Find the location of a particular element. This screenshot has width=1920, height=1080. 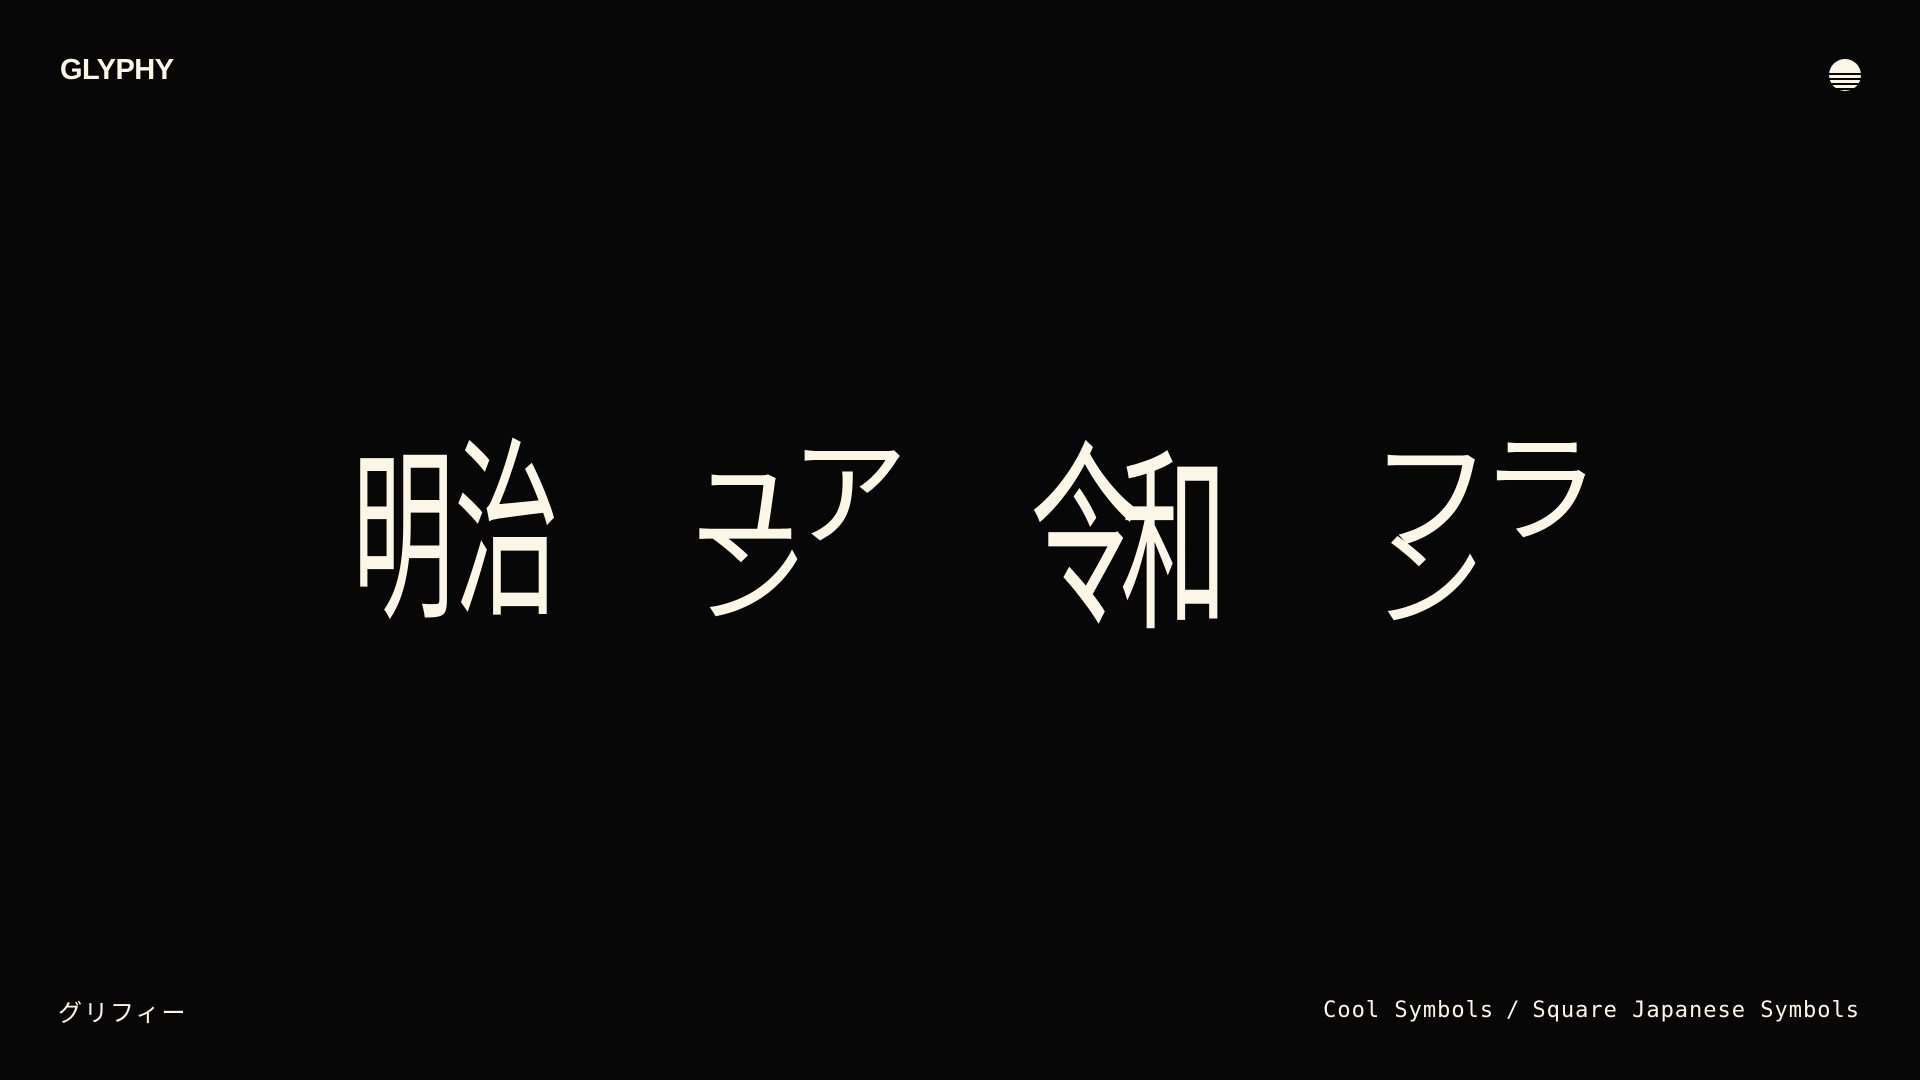

symbol-a: ア is located at coordinates (849, 495).